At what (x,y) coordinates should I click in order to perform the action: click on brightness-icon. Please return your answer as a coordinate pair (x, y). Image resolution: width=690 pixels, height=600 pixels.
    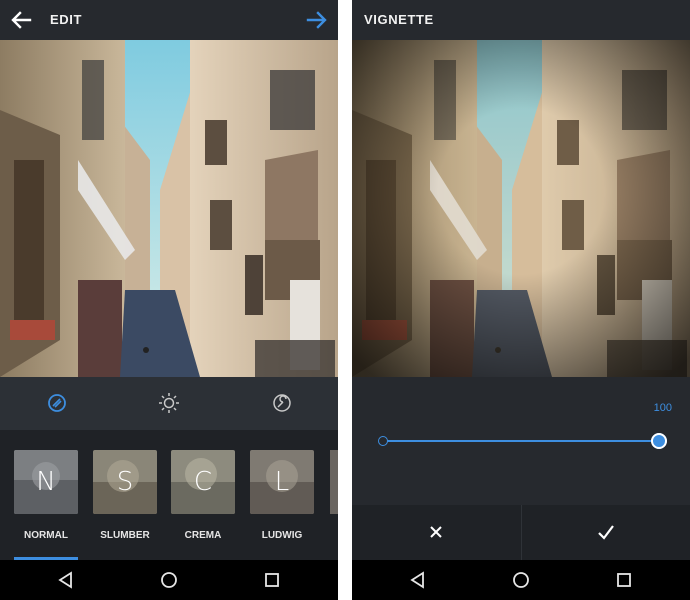
    Looking at the image, I should click on (169, 403).